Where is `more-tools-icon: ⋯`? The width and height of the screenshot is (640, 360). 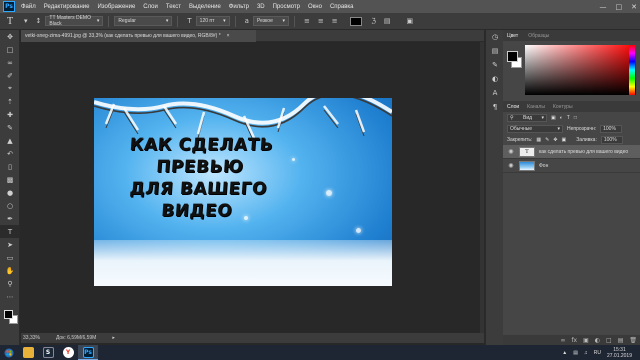
more-tools-icon: ⋯ is located at coordinates (10, 296).